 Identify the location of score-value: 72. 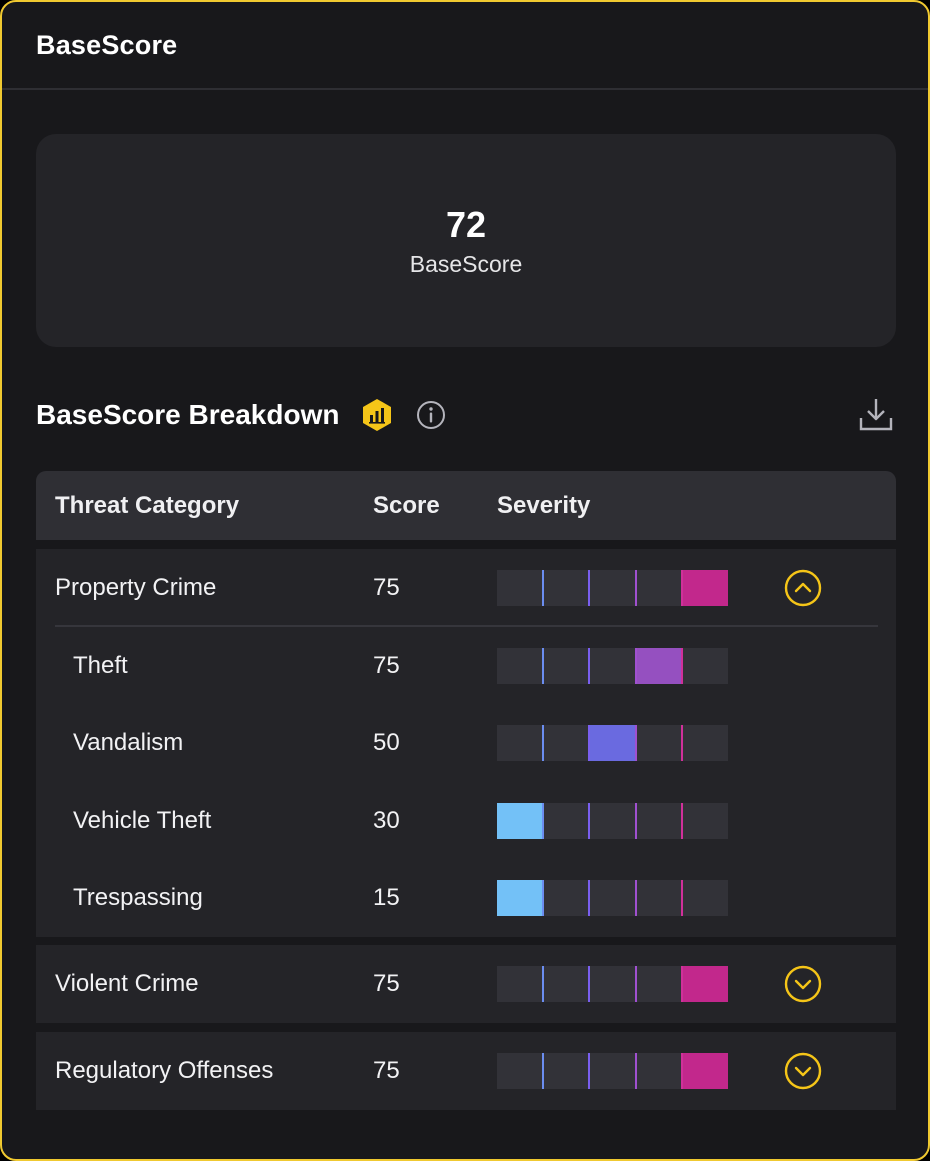
(466, 224).